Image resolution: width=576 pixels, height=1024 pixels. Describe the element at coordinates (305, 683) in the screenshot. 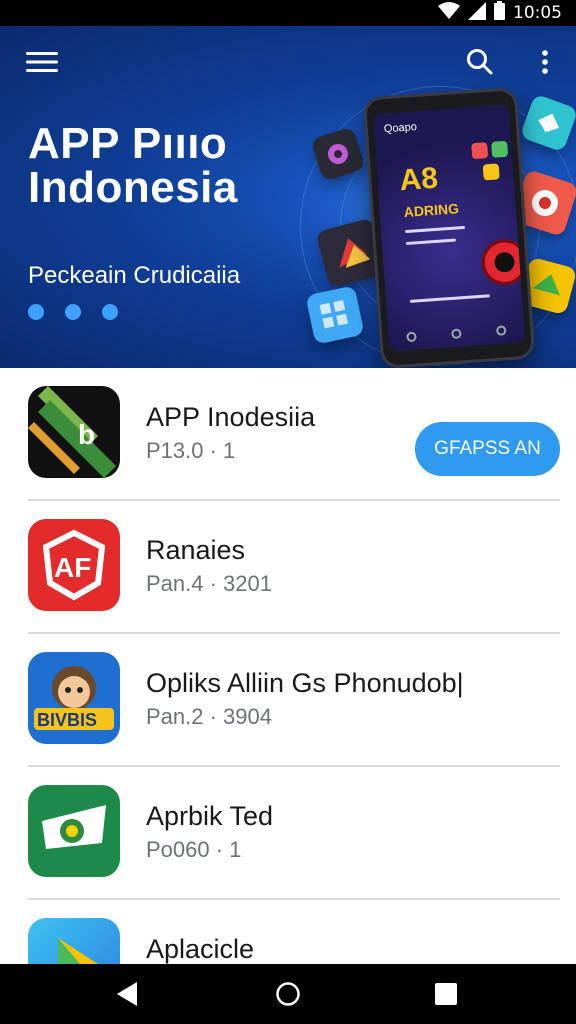

I see `app-name: Opliks Alliin Gs Phonudob|` at that location.